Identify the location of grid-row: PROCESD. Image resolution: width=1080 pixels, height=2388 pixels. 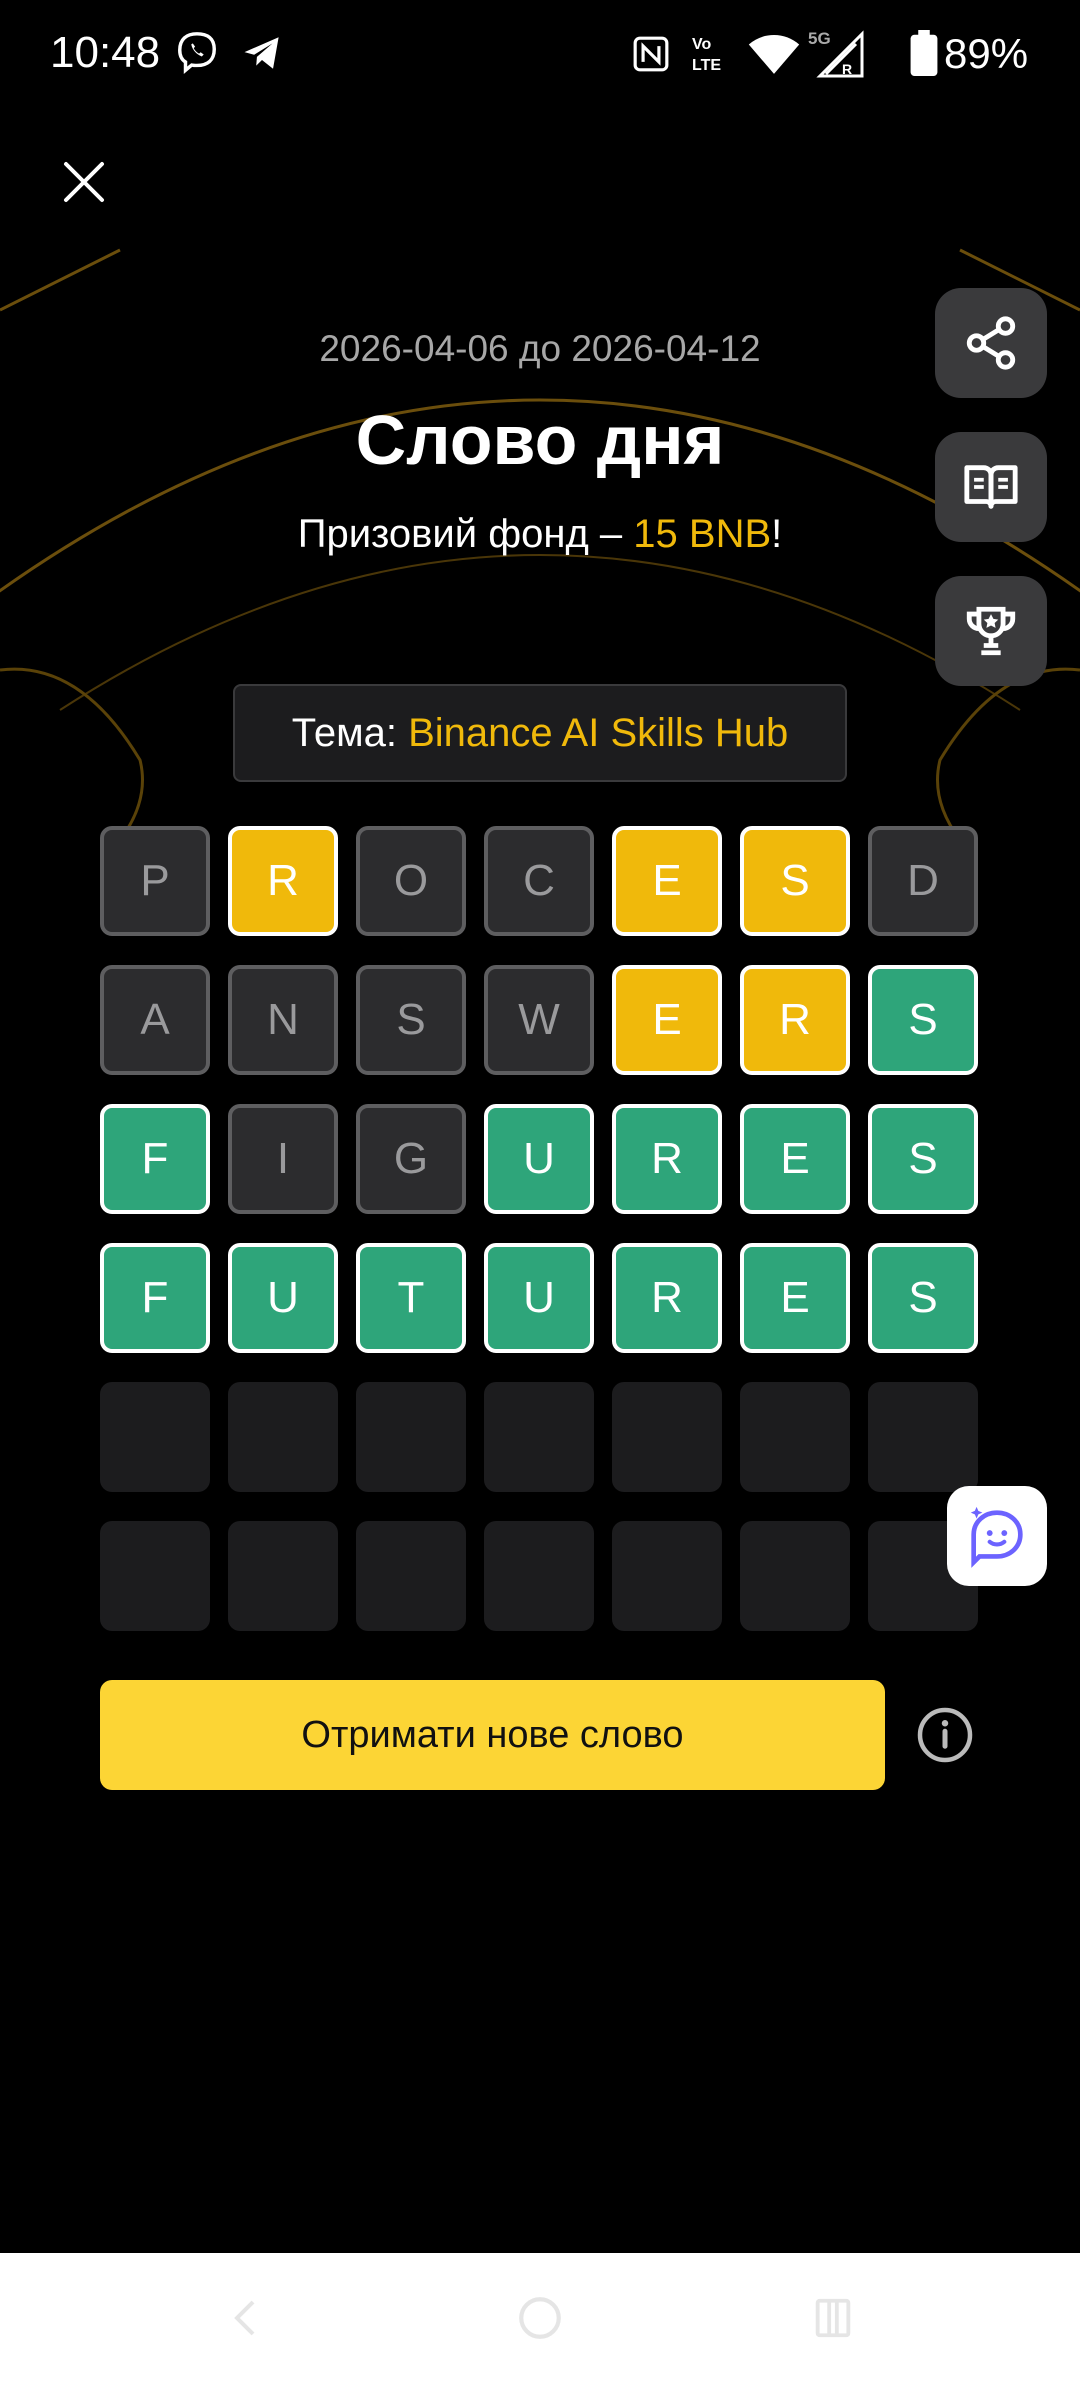
(540, 881).